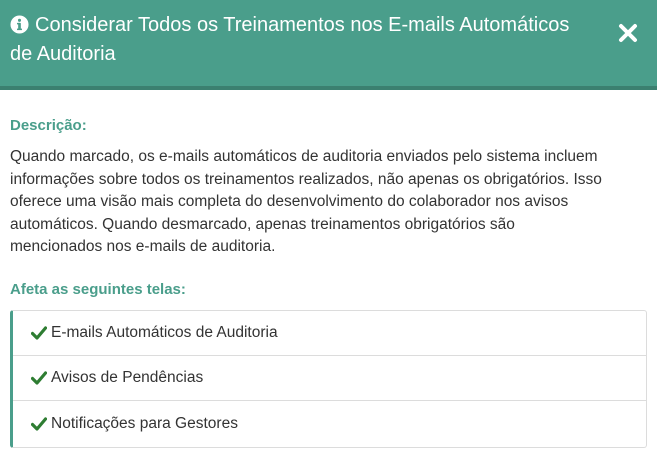 The width and height of the screenshot is (657, 465). Describe the element at coordinates (48, 125) in the screenshot. I see `description-label: Descrição:` at that location.